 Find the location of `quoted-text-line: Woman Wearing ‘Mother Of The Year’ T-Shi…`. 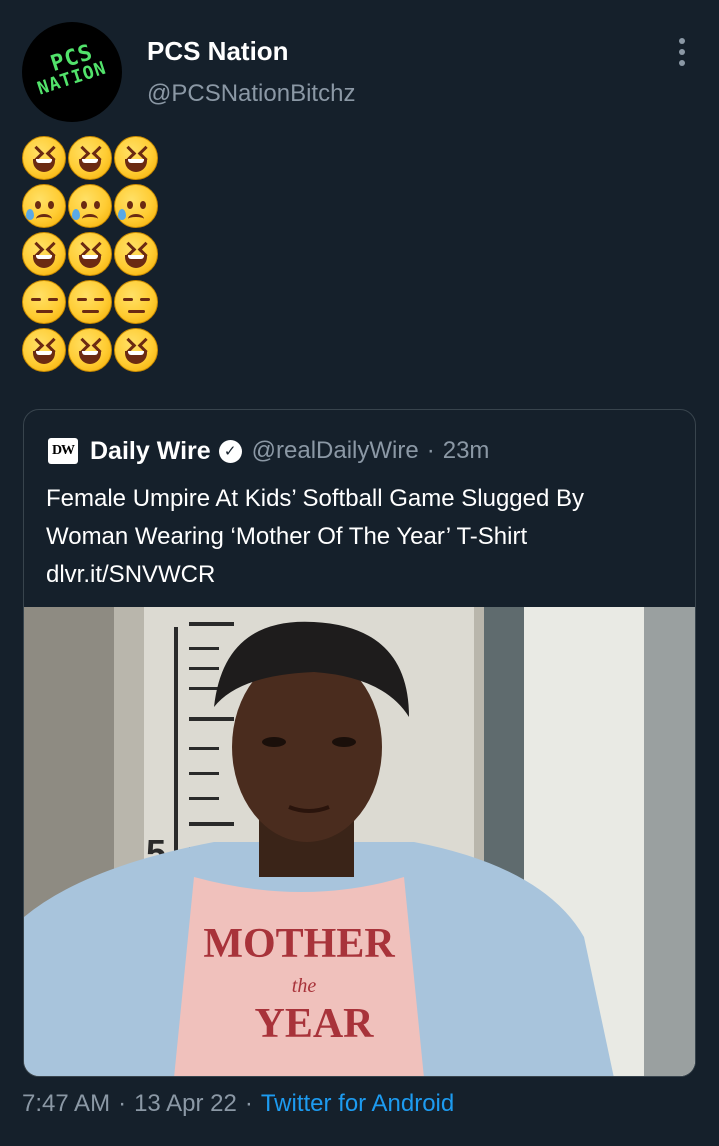

quoted-text-line: Woman Wearing ‘Mother Of The Year’ T-Shi… is located at coordinates (287, 536).